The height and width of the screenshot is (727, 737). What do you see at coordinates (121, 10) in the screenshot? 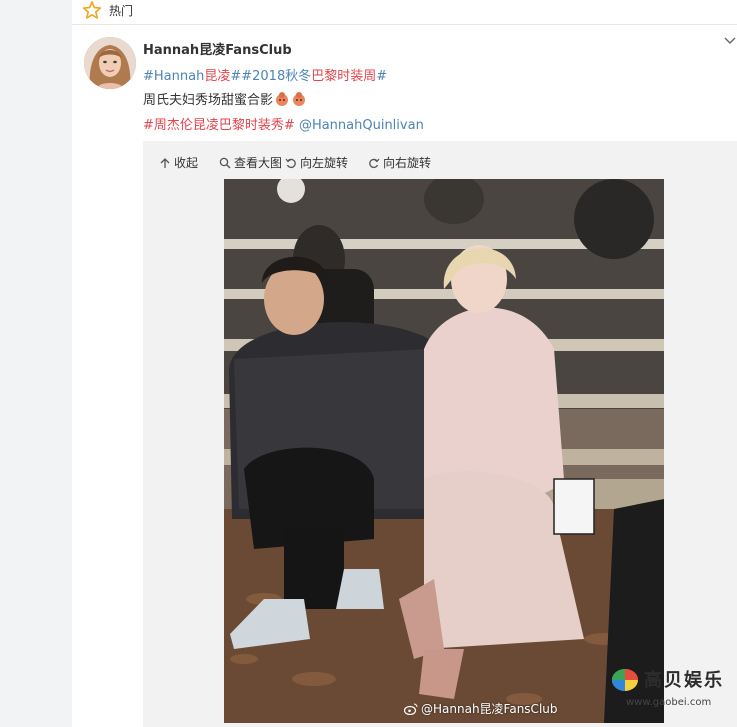
I see `hot-tab-label: 热门` at bounding box center [121, 10].